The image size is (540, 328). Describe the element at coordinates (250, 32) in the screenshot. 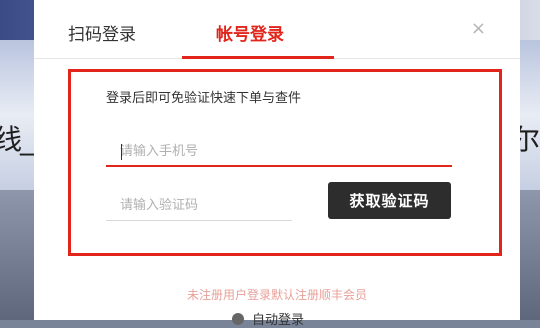

I see `tab-account-login: 帐号登录` at that location.